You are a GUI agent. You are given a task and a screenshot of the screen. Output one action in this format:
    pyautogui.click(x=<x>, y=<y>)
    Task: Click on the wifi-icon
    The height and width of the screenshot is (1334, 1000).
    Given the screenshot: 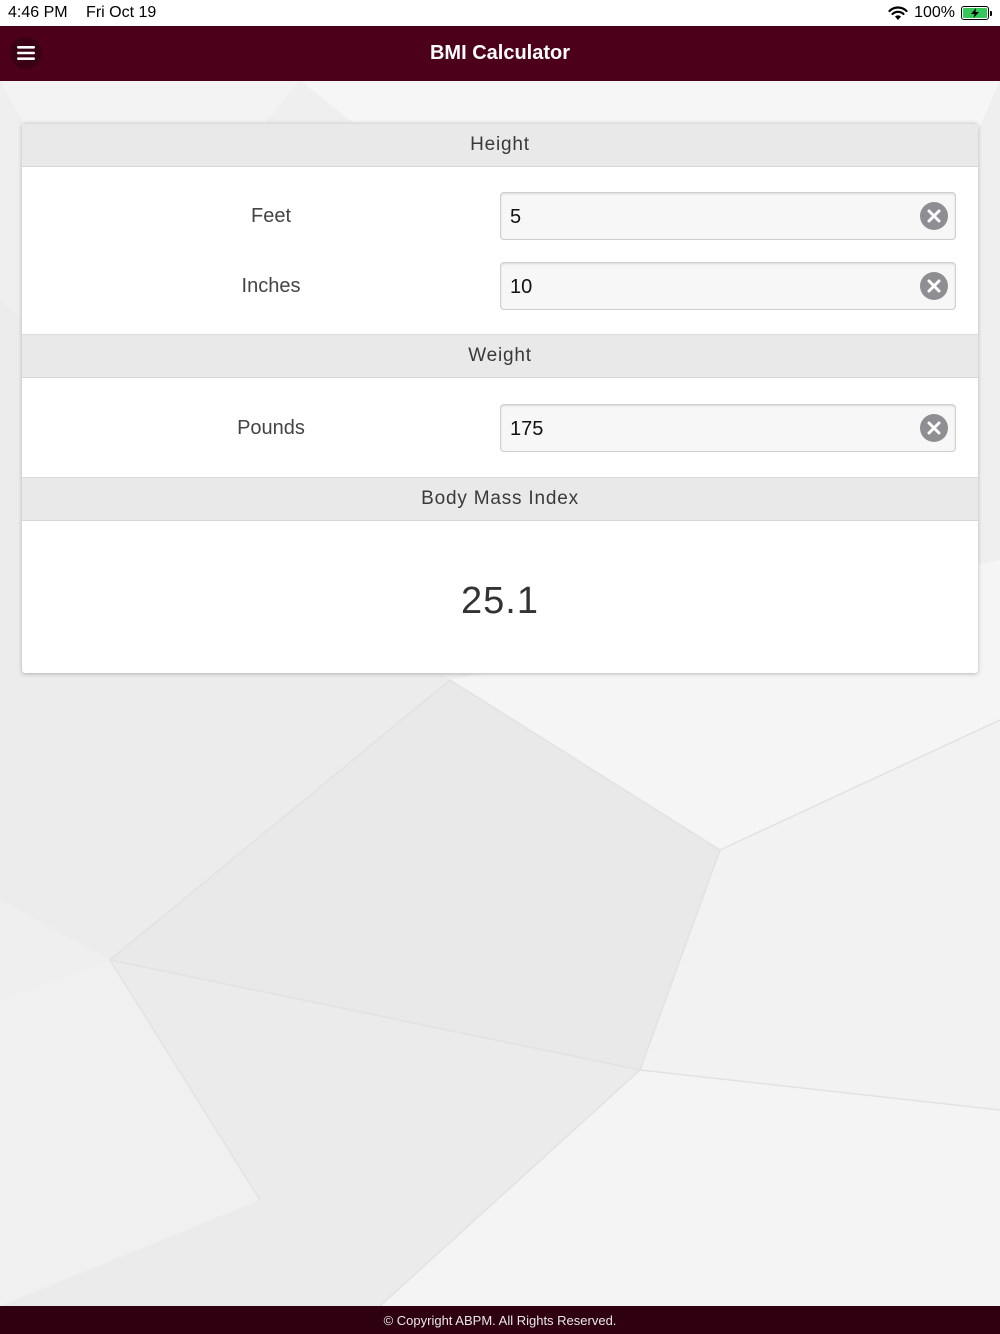 What is the action you would take?
    pyautogui.click(x=898, y=12)
    